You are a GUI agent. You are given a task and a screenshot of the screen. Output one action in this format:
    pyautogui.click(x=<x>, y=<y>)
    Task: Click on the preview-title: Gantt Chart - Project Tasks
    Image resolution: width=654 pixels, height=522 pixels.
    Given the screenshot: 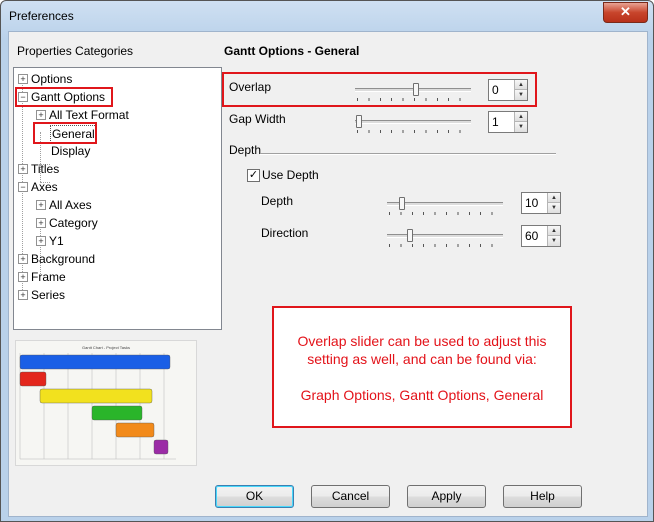 What is the action you would take?
    pyautogui.click(x=106, y=347)
    